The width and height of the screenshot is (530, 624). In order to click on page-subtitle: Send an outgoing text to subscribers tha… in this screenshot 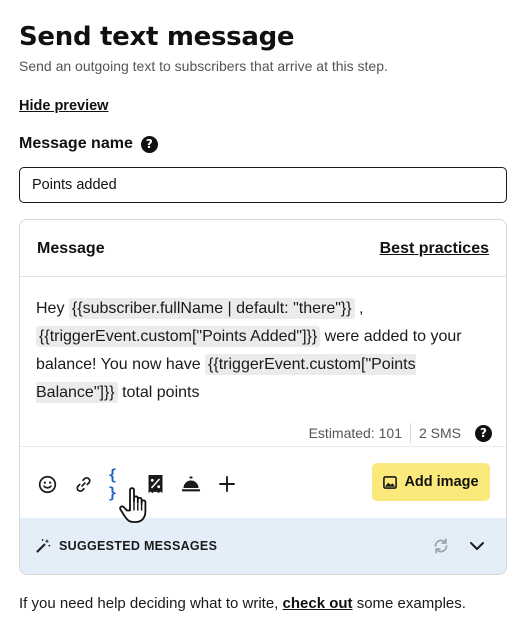, I will do `click(203, 66)`.